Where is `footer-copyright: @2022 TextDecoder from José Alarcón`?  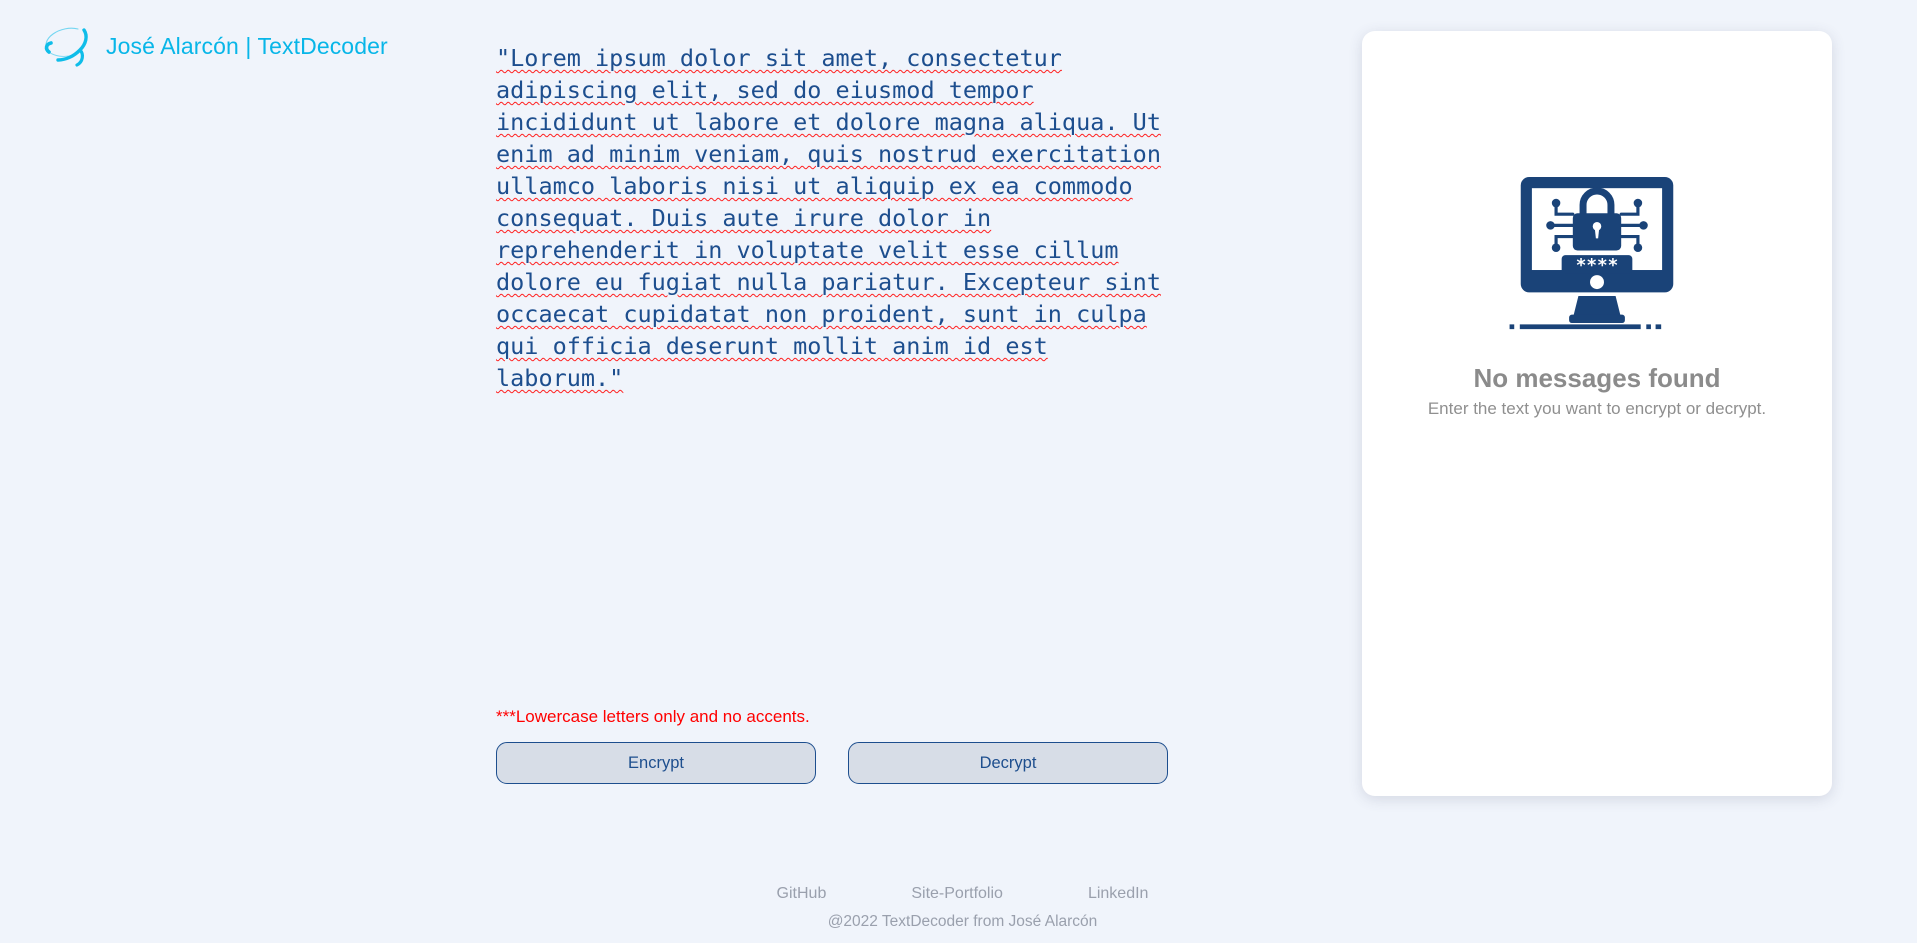 footer-copyright: @2022 TextDecoder from José Alarcón is located at coordinates (962, 921).